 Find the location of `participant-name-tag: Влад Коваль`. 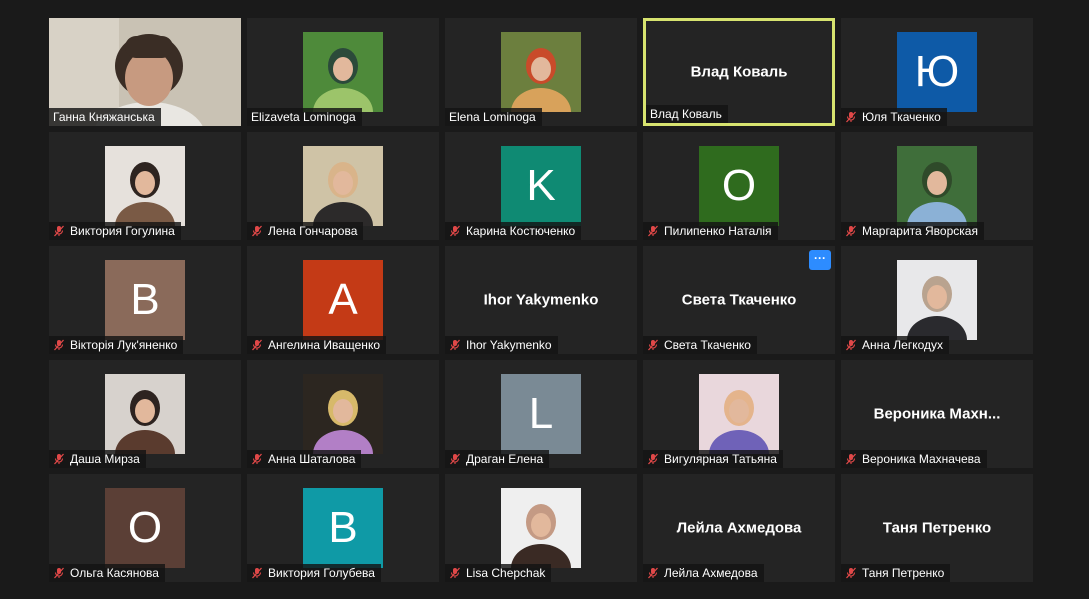

participant-name-tag: Влад Коваль is located at coordinates (687, 114).